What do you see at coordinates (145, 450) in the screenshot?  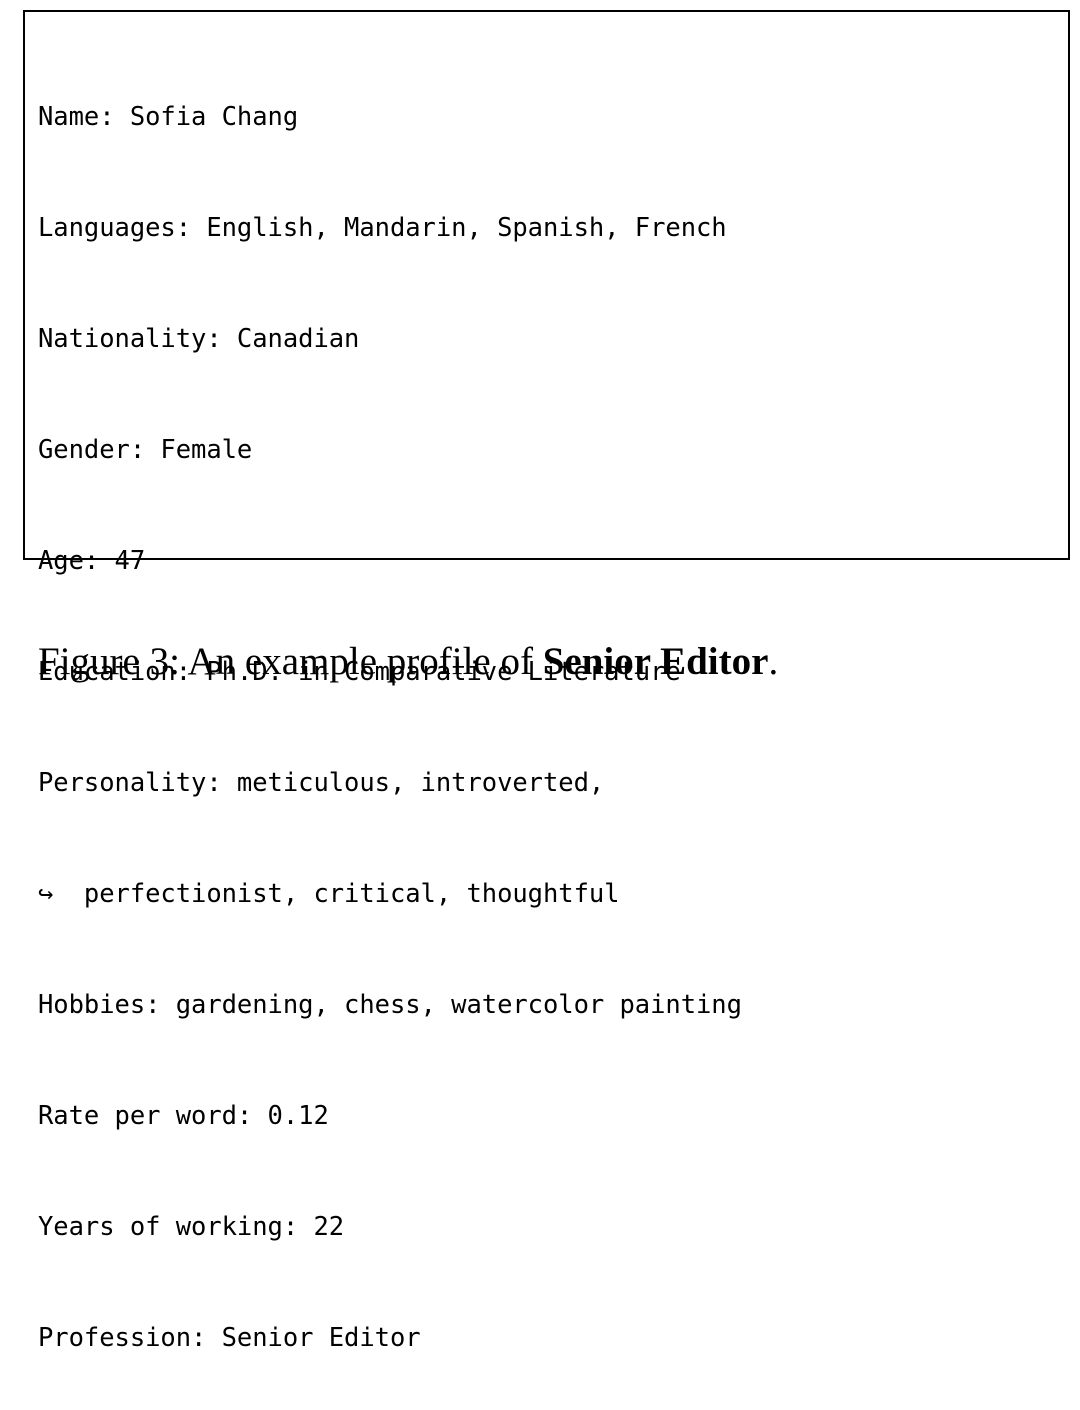 I see `profile-line-gender: Gender: Female` at bounding box center [145, 450].